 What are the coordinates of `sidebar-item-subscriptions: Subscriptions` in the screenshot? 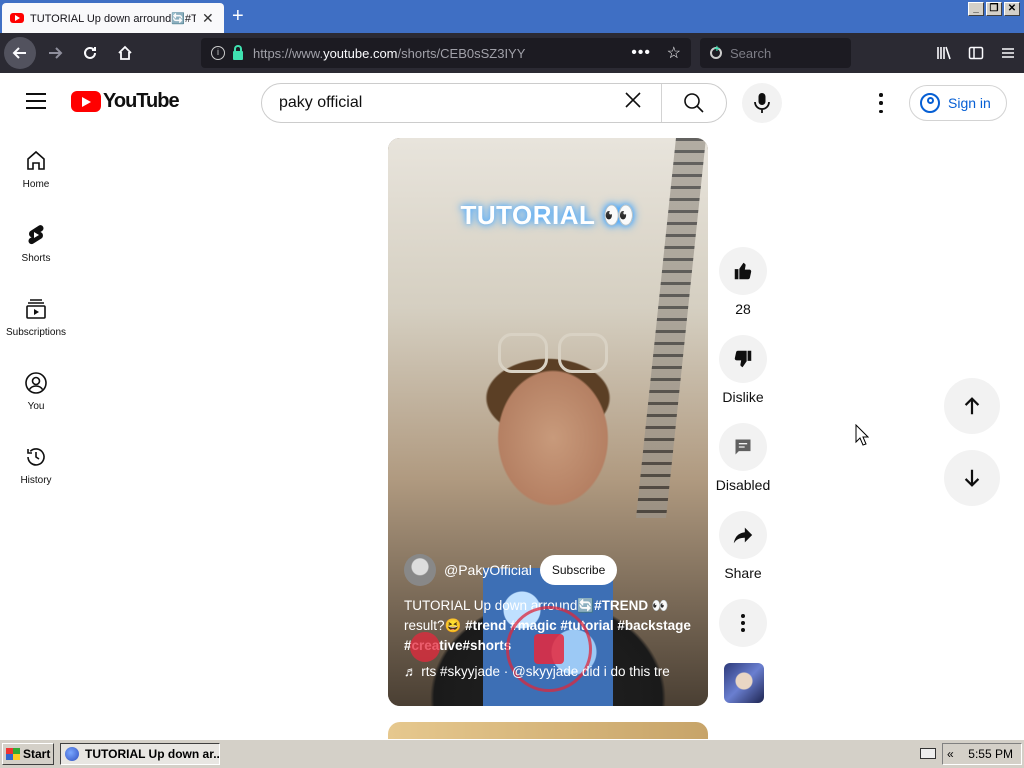 It's located at (36, 316).